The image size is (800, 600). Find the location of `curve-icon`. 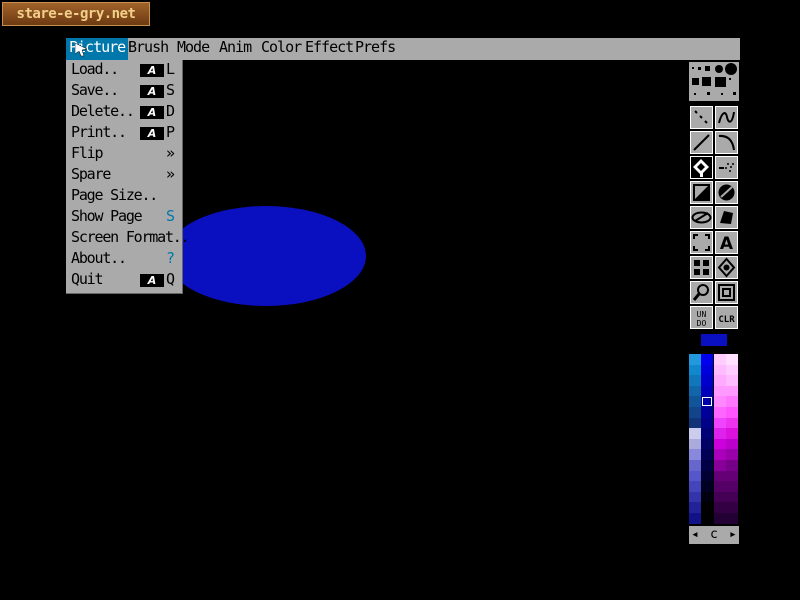

curve-icon is located at coordinates (726, 142).